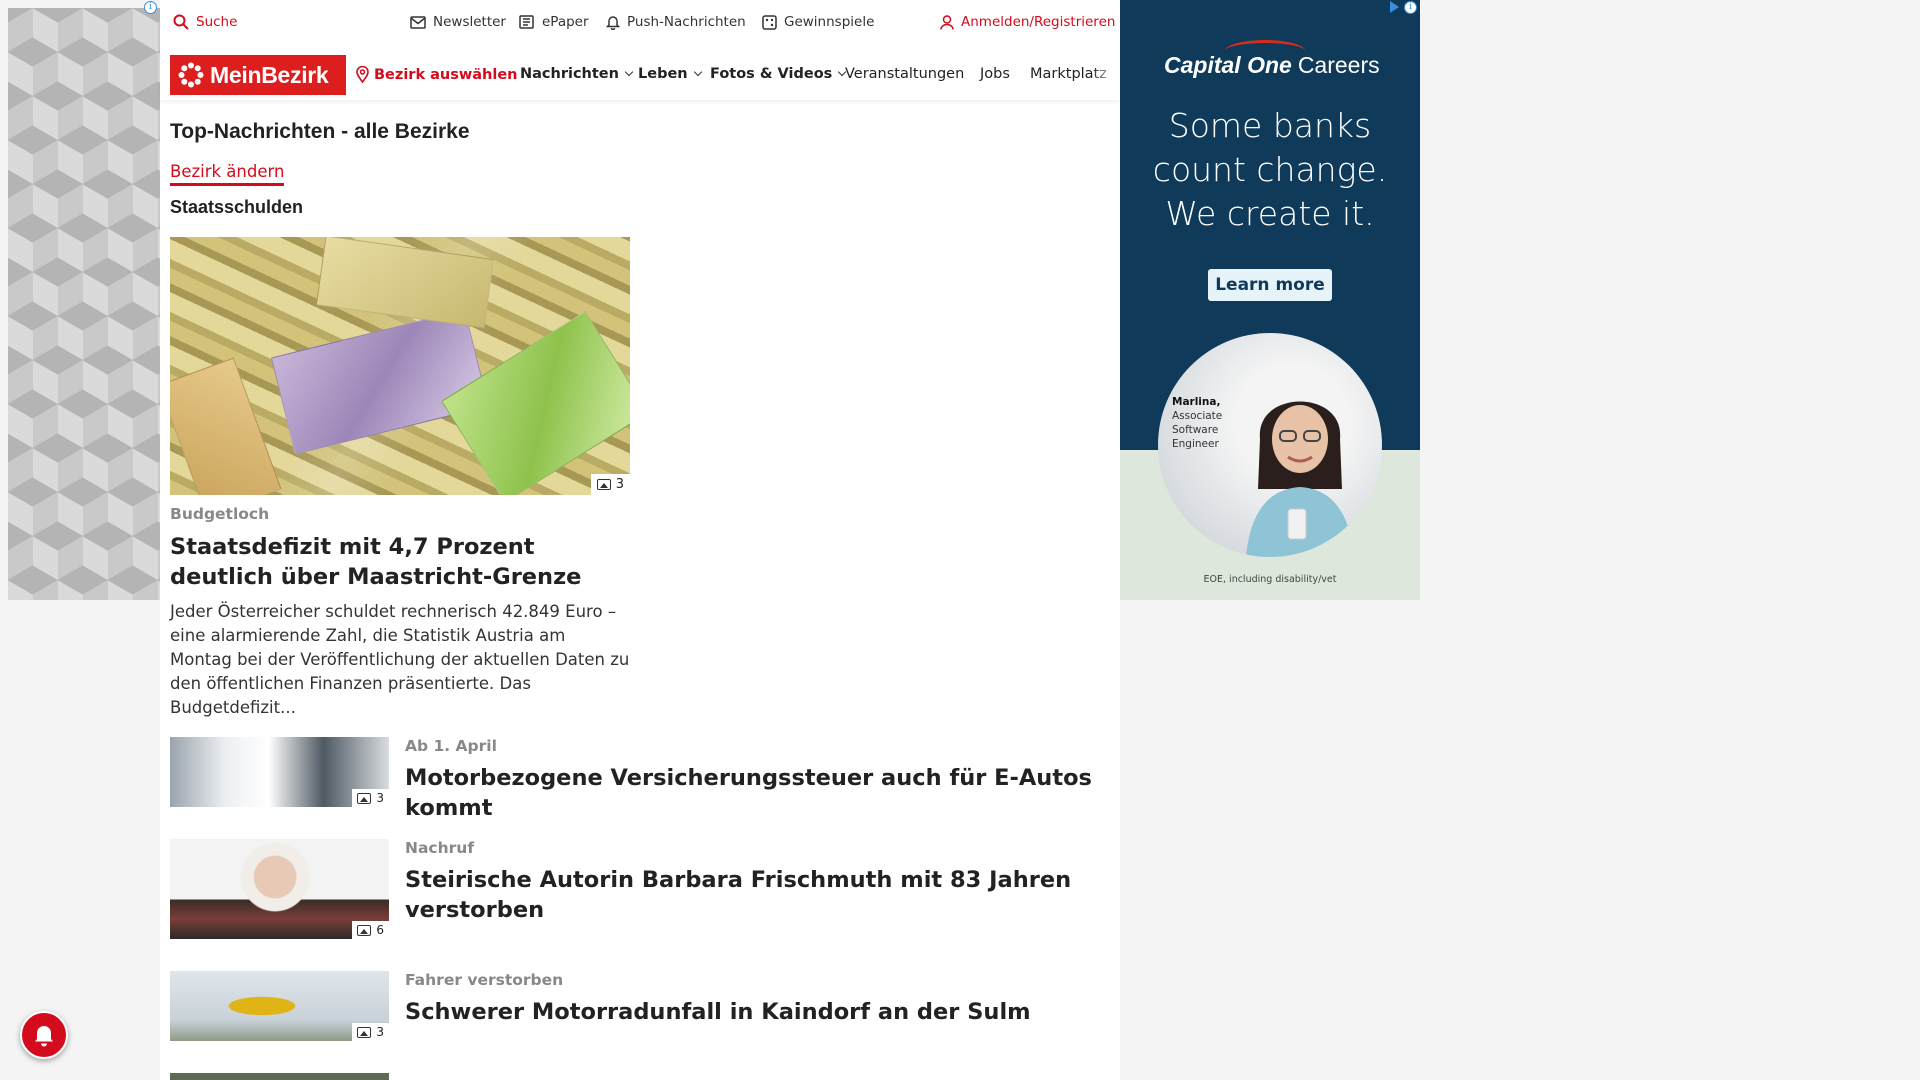 This screenshot has height=1080, width=1920. Describe the element at coordinates (1195, 444) in the screenshot. I see `employee-role-line: Engineer` at that location.